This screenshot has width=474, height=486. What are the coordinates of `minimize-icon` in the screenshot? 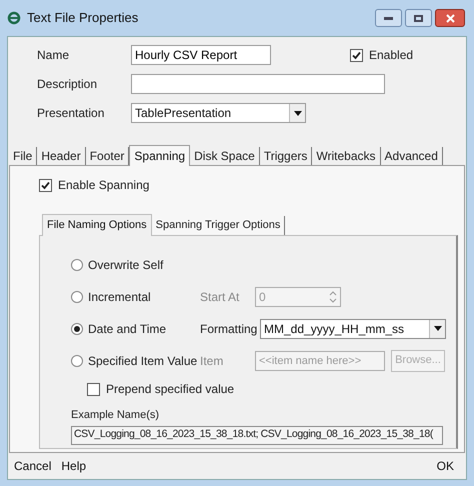 It's located at (388, 18).